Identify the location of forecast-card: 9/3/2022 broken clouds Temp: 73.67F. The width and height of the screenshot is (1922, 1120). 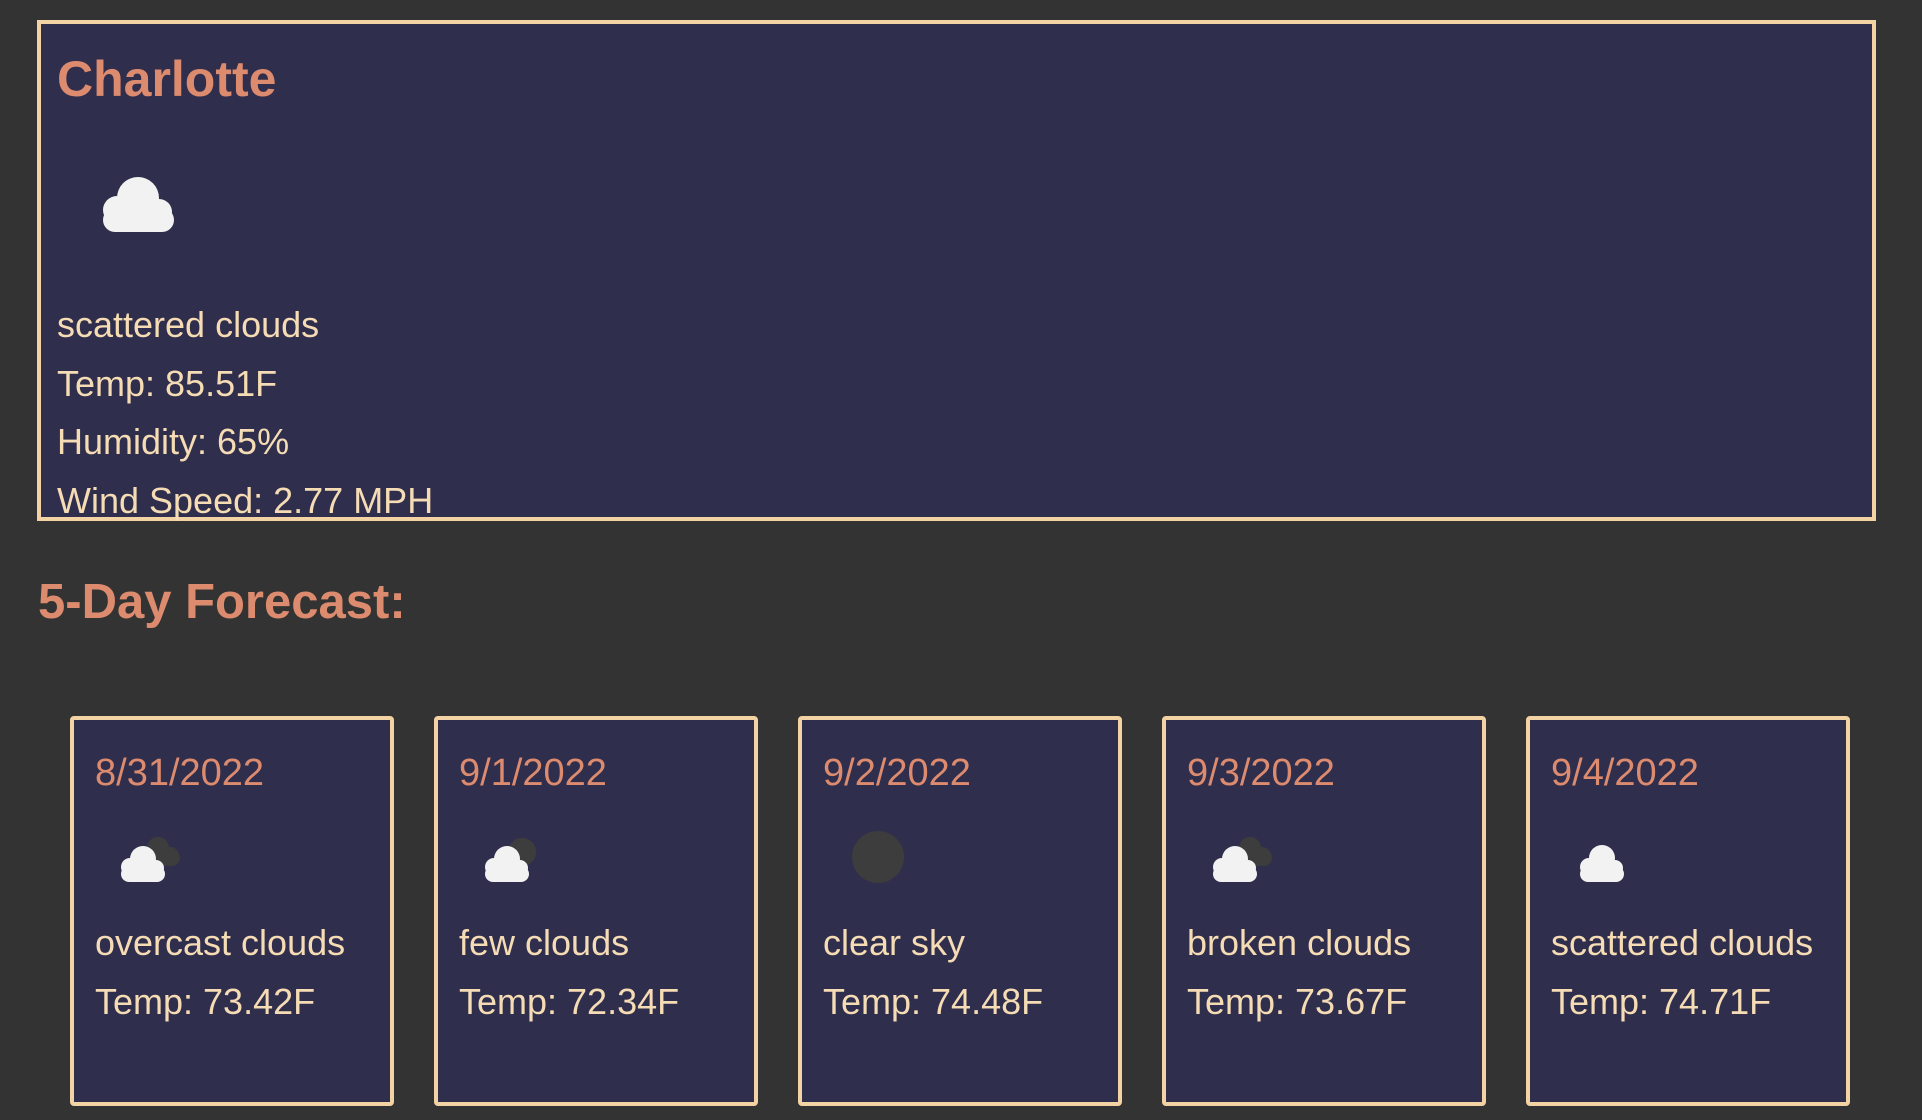
(1324, 911).